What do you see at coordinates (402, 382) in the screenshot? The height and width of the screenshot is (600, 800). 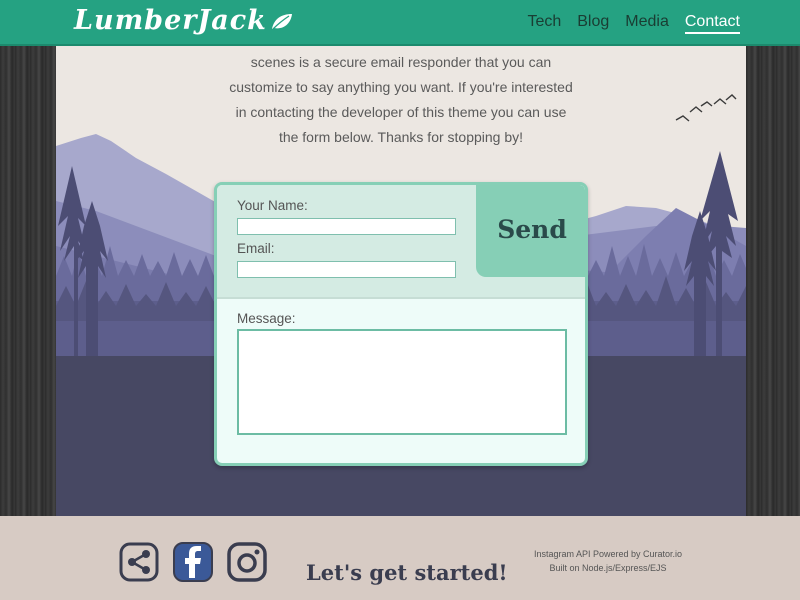 I see `message-textarea` at bounding box center [402, 382].